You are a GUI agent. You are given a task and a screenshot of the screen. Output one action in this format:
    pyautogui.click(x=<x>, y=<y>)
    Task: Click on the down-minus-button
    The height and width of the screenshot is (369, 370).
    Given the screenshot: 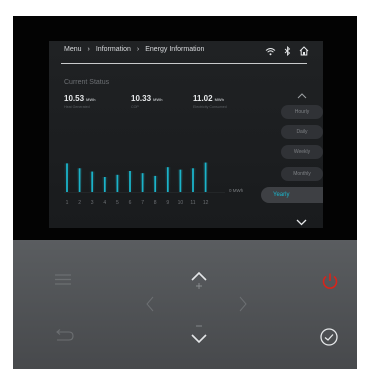 What is the action you would take?
    pyautogui.click(x=199, y=335)
    